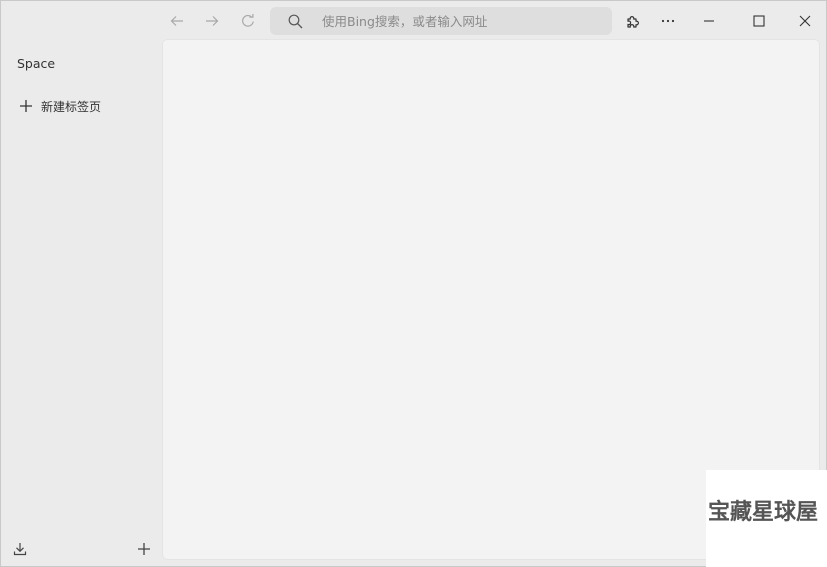 The width and height of the screenshot is (827, 567). What do you see at coordinates (36, 63) in the screenshot?
I see `space-title: Space` at bounding box center [36, 63].